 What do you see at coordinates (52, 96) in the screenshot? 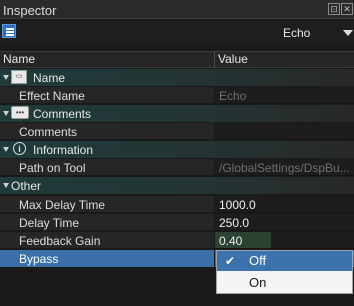
I see `property-name: Effect Name` at bounding box center [52, 96].